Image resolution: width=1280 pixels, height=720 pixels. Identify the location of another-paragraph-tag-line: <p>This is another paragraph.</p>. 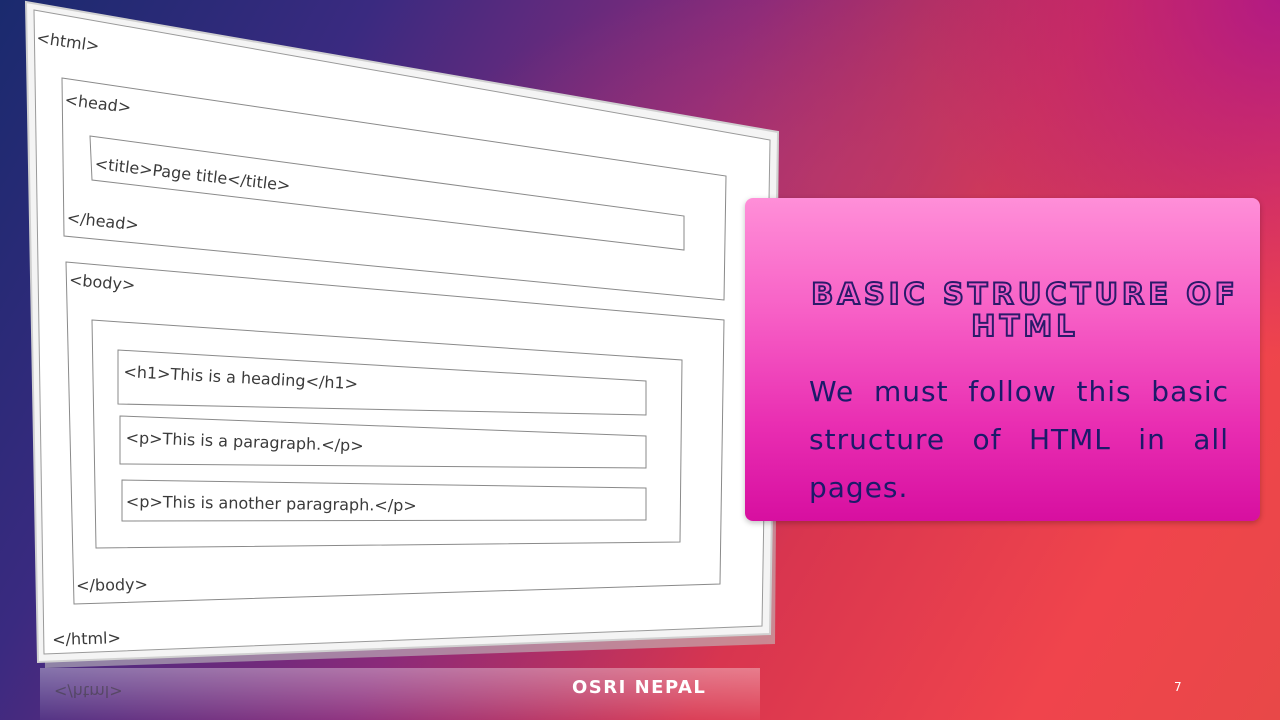
(271, 504).